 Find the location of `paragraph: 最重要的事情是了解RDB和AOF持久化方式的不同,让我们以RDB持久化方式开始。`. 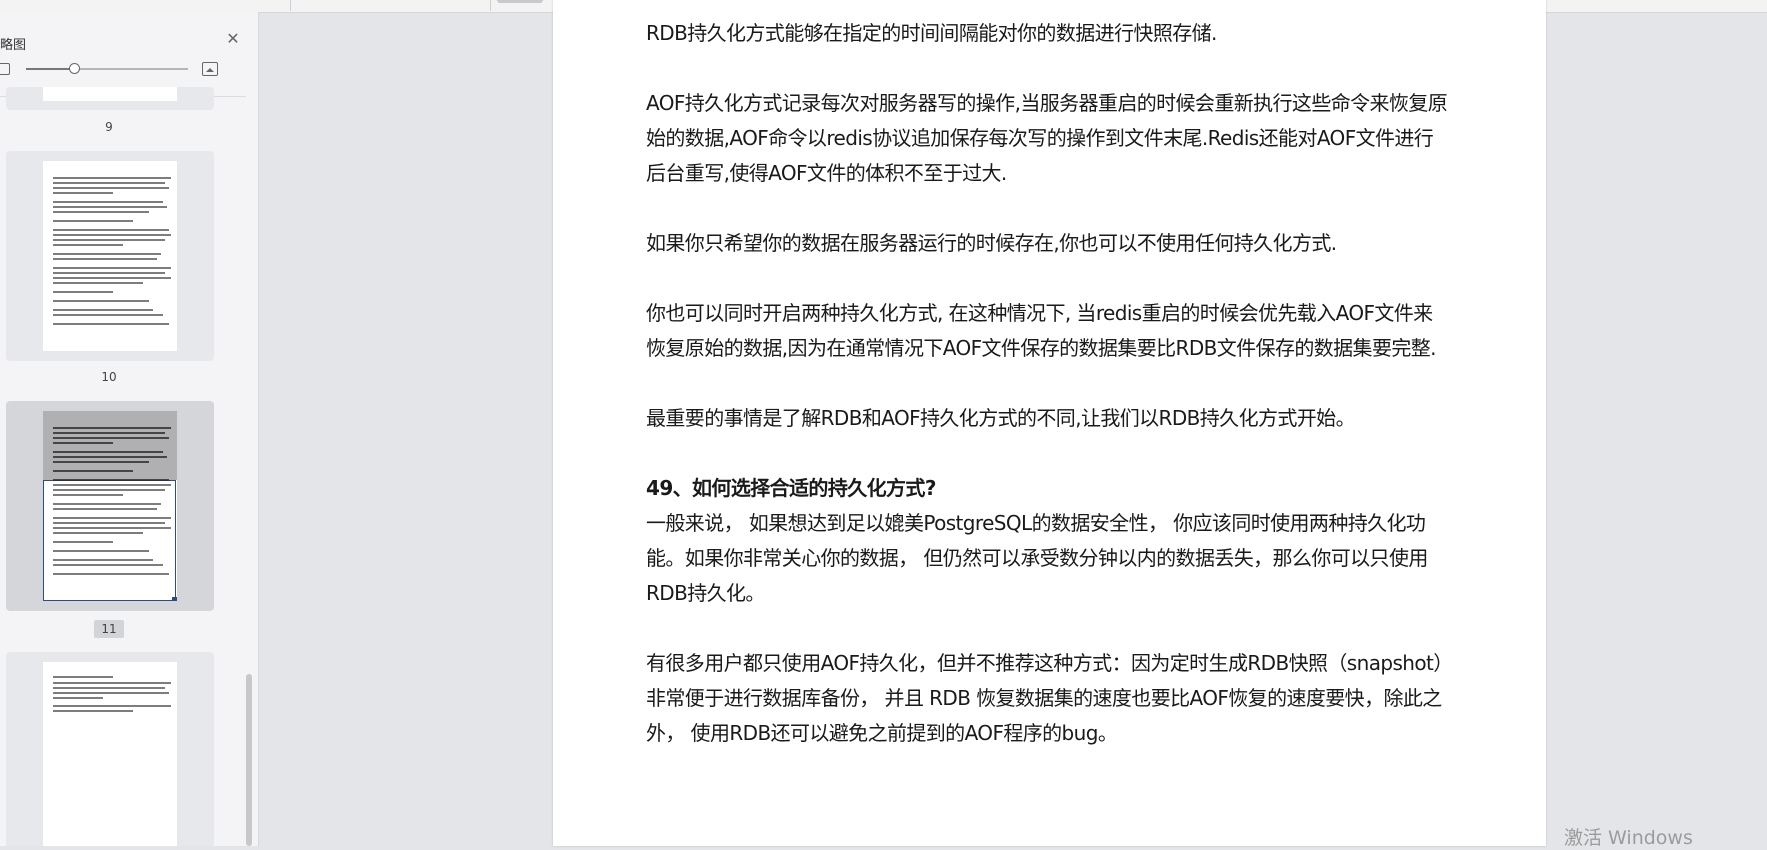

paragraph: 最重要的事情是了解RDB和AOF持久化方式的不同,让我们以RDB持久化方式开始。 is located at coordinates (1001, 418).